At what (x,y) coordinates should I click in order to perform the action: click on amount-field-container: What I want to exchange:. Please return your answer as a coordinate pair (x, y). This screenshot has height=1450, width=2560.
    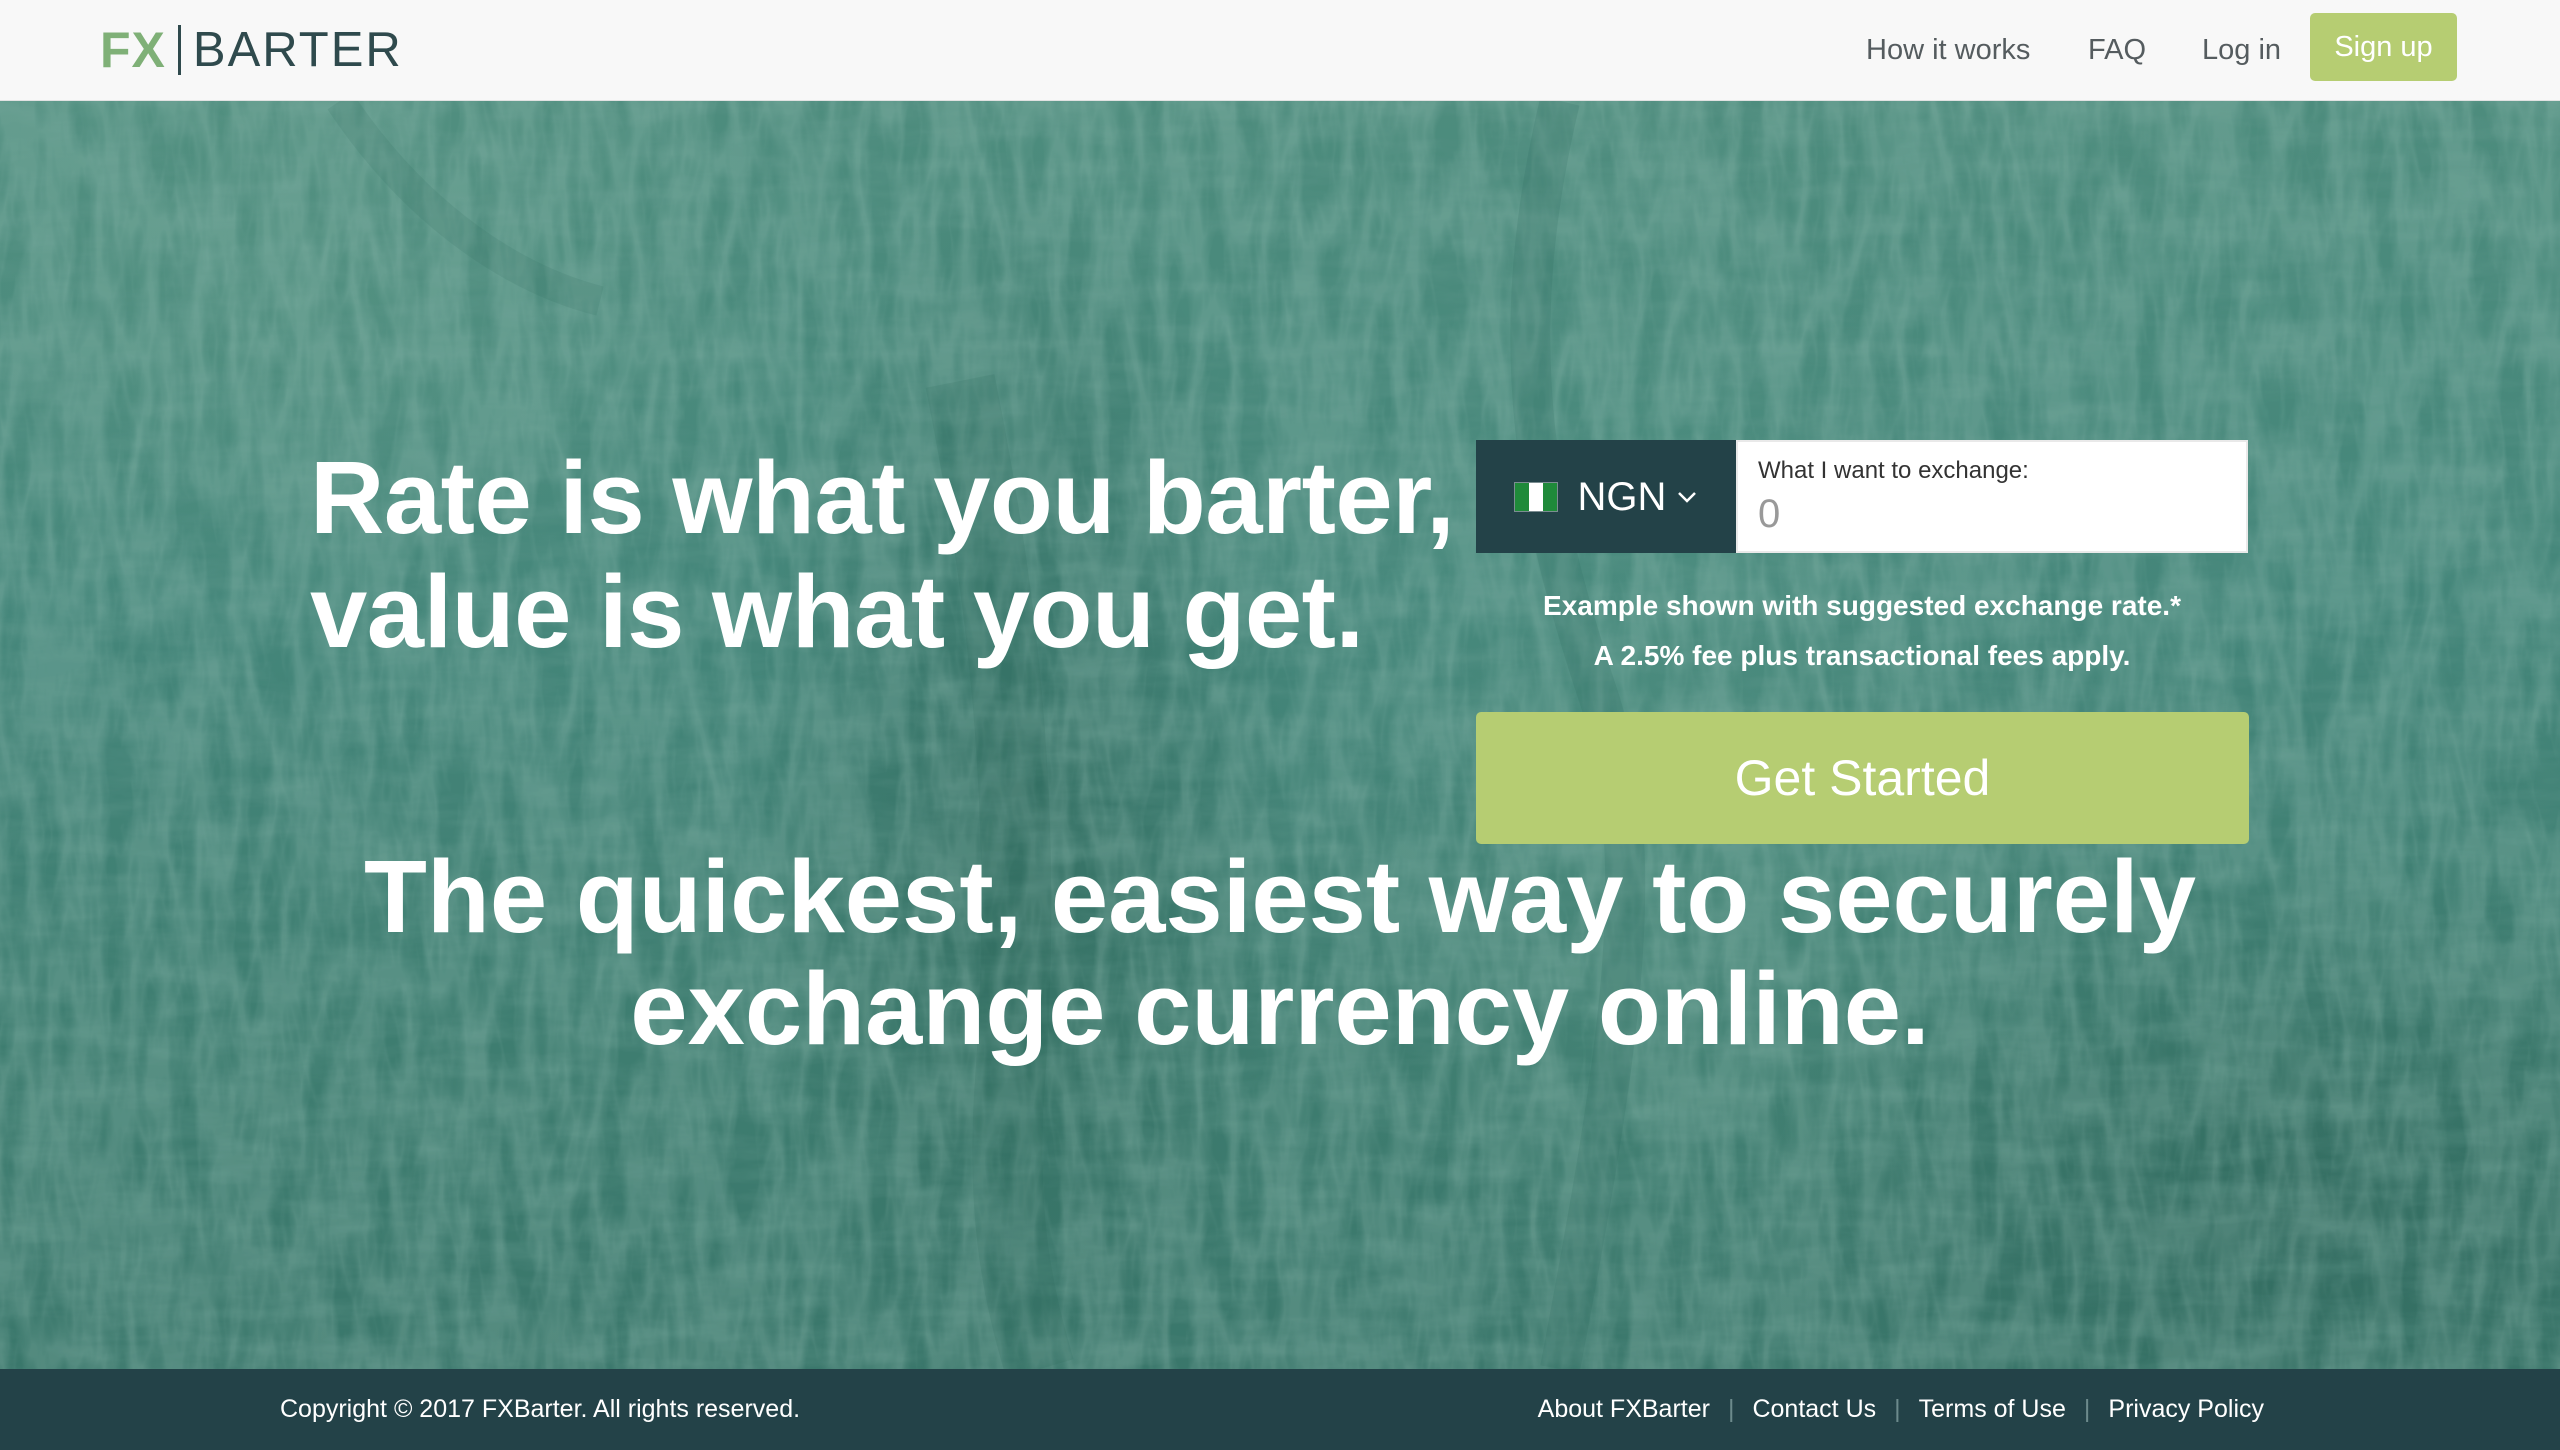
    Looking at the image, I should click on (1992, 496).